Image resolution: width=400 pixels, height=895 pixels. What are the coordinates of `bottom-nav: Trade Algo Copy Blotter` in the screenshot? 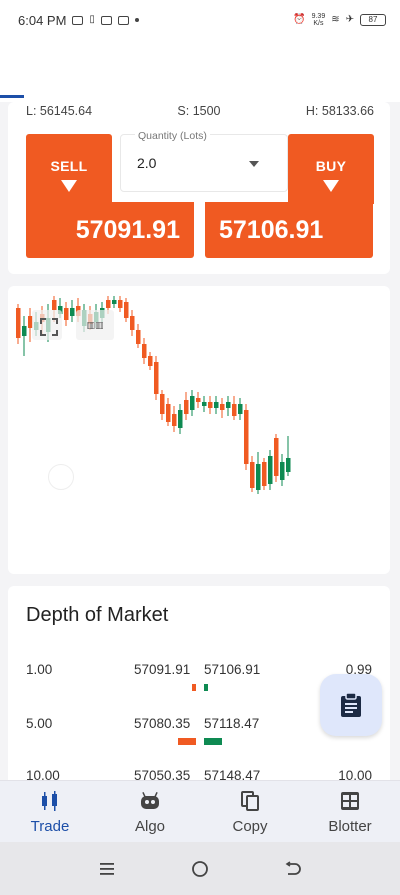 It's located at (200, 811).